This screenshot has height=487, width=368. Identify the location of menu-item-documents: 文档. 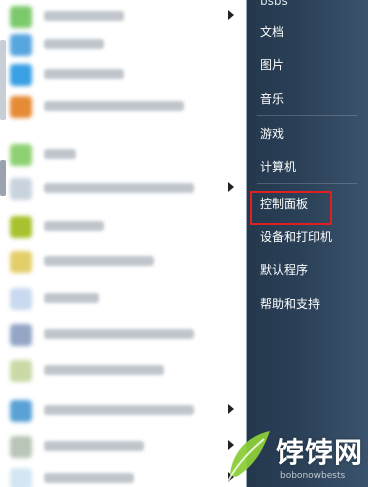
(272, 32).